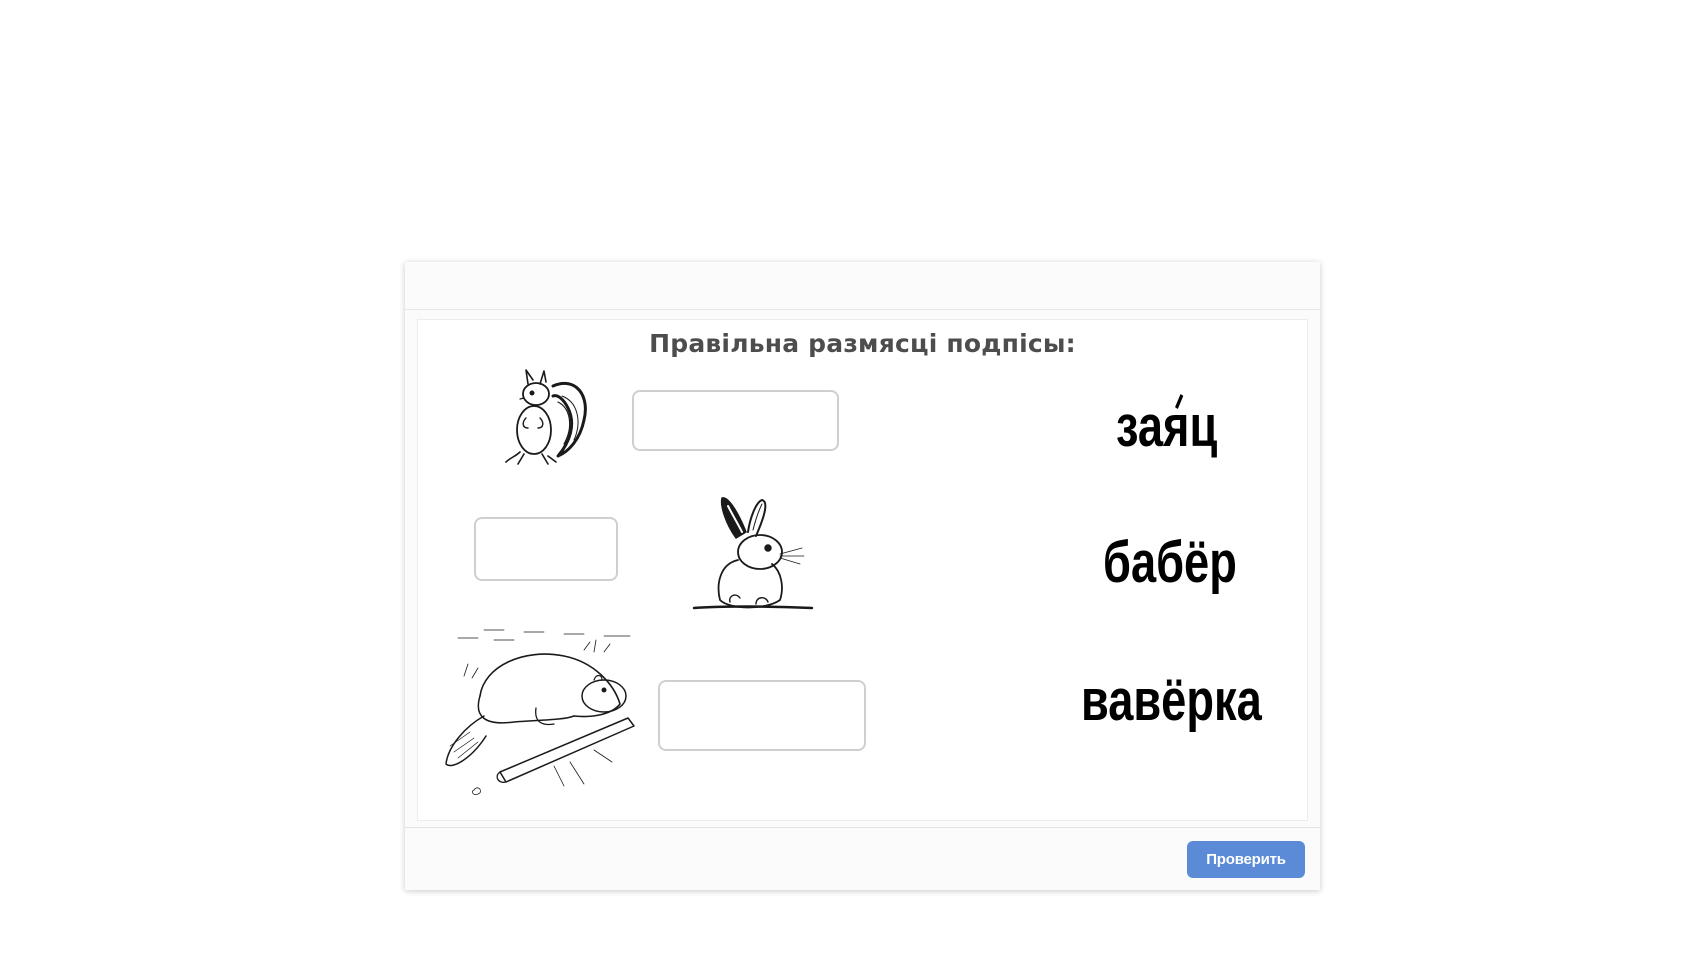  Describe the element at coordinates (546, 549) in the screenshot. I see `drop-box-rabbit` at that location.